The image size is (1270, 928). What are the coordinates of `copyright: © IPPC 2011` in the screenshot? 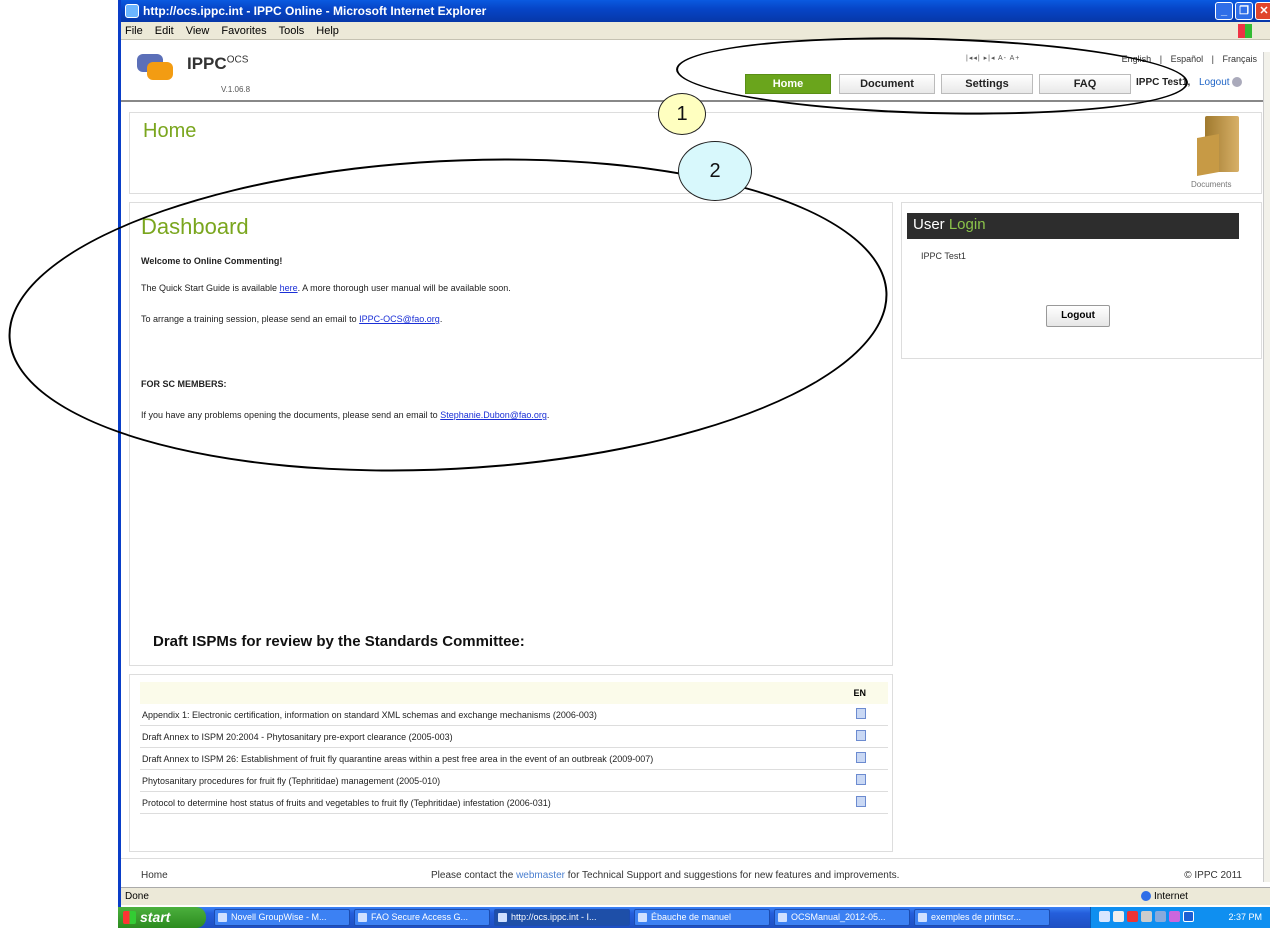 It's located at (1213, 875).